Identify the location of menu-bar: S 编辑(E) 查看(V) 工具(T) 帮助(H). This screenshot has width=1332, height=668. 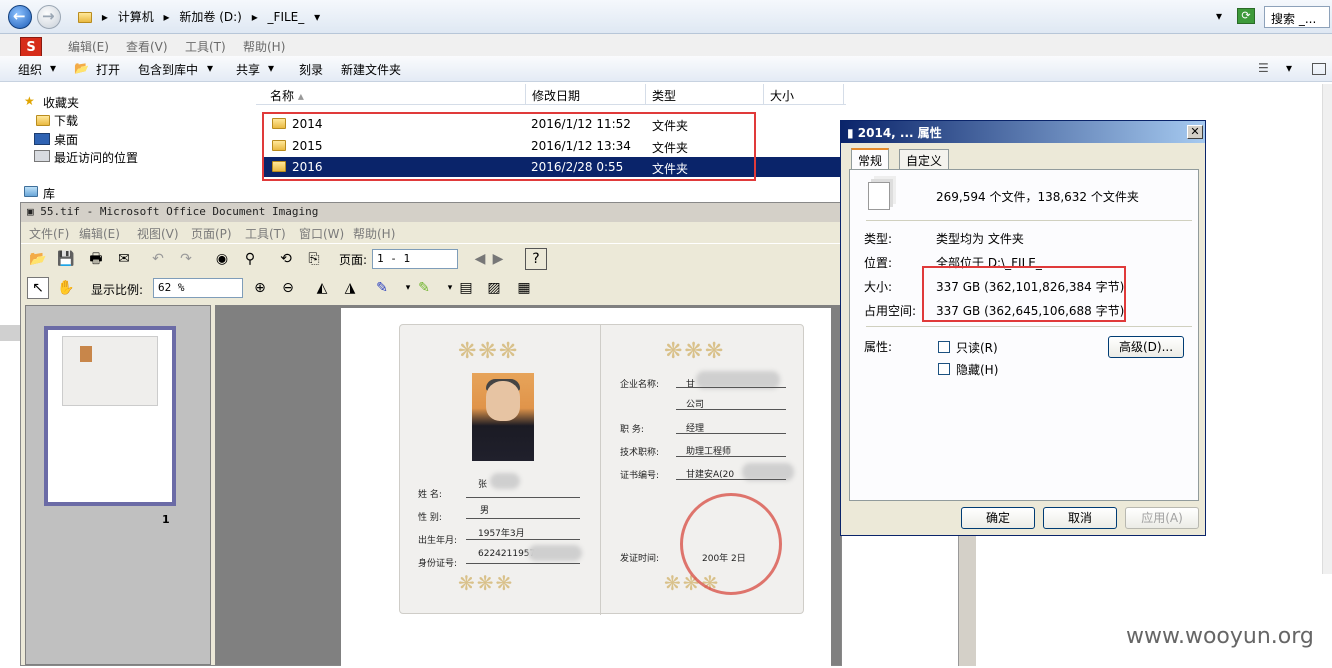
(666, 45).